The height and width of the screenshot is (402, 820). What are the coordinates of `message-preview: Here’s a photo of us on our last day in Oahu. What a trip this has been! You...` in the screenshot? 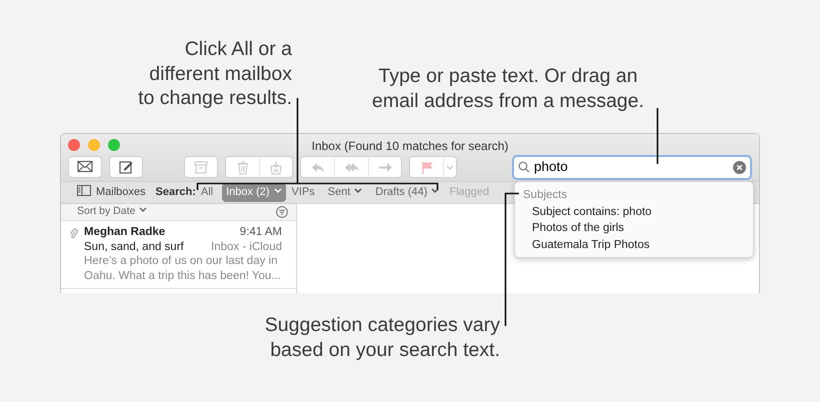 It's located at (183, 268).